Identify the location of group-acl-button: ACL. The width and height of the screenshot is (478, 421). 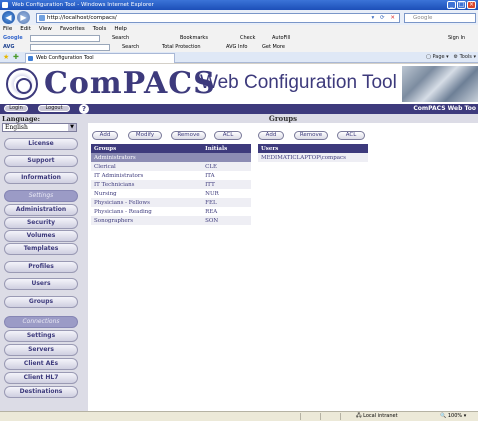
(228, 135).